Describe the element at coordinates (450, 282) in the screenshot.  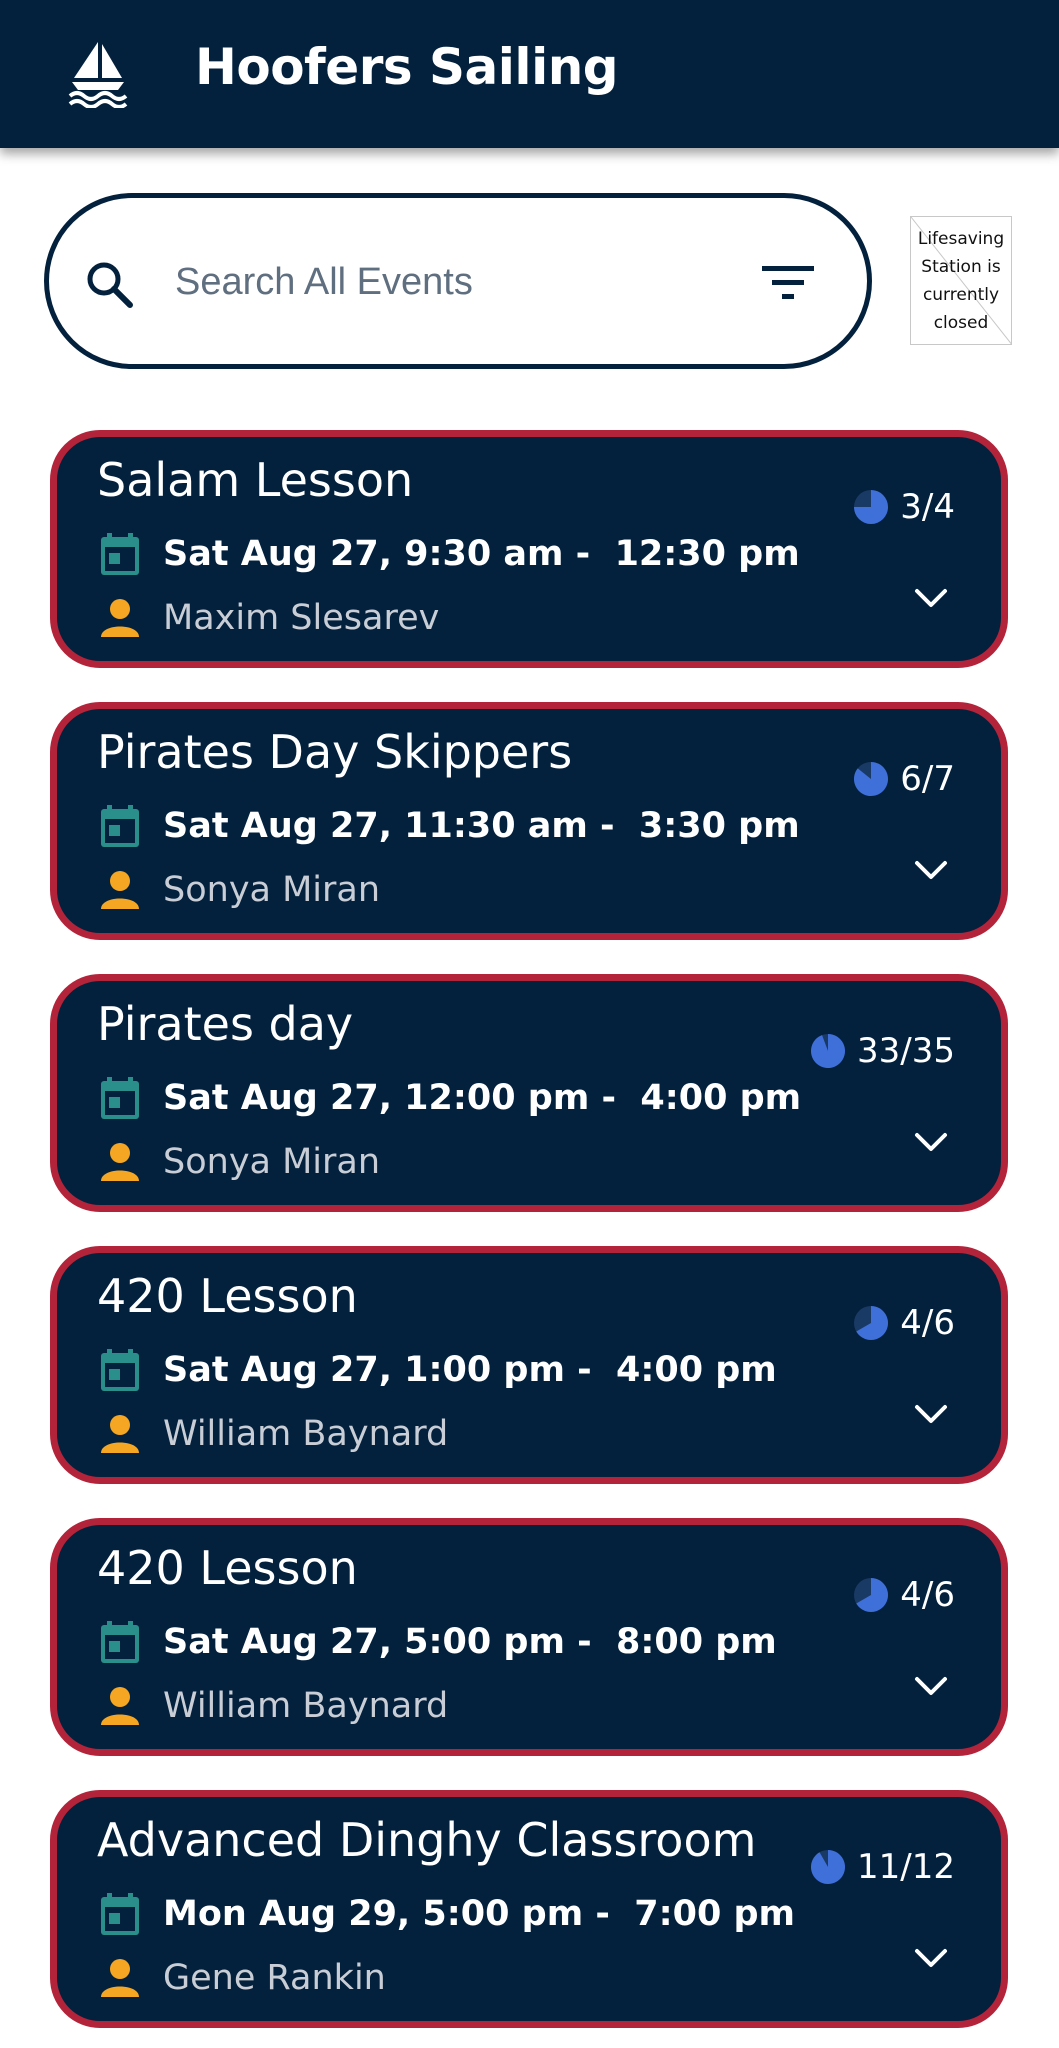
I see `search-input` at that location.